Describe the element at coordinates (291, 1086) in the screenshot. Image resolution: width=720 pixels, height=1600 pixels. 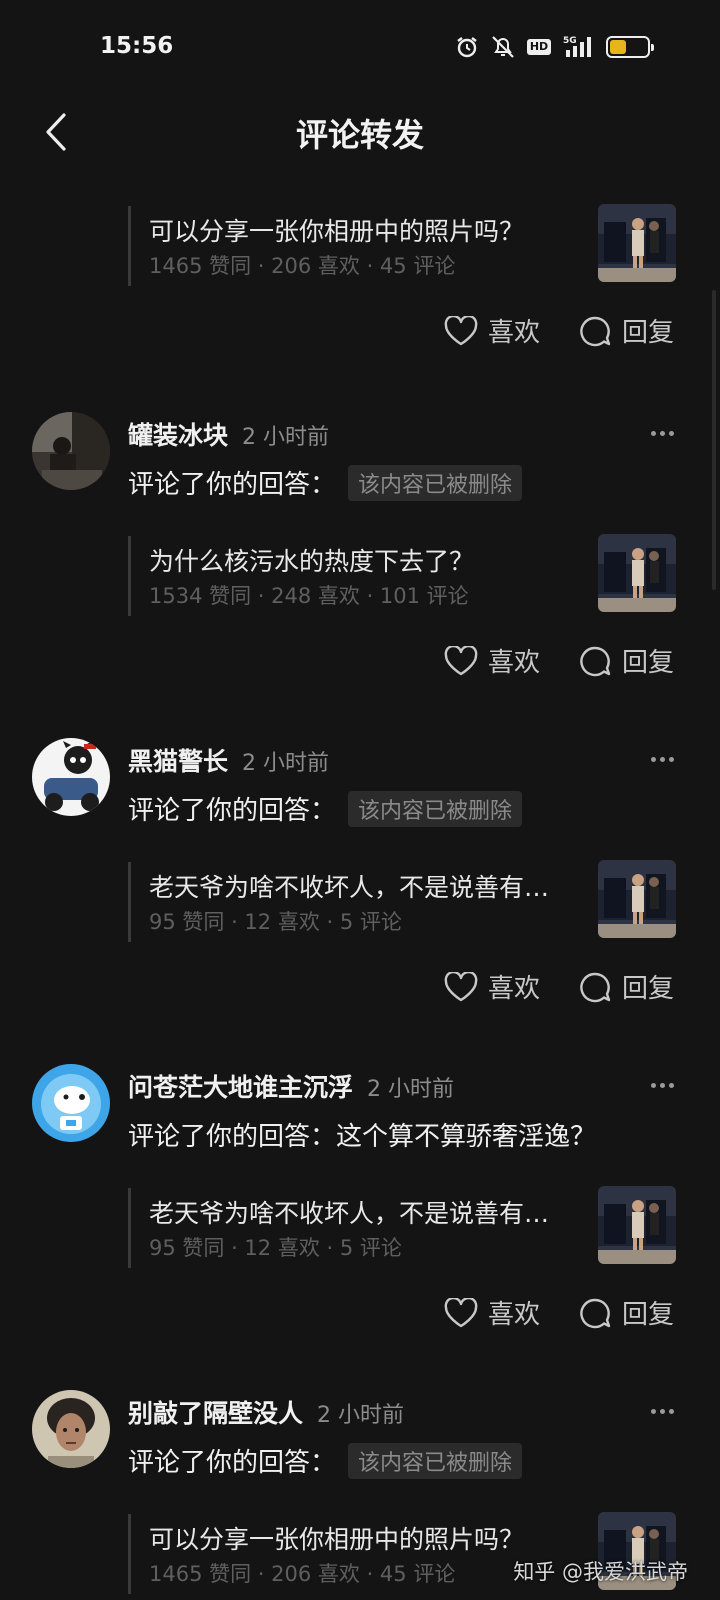
I see `user-name: 问苍茫大地谁主沉浮 2 小时前` at that location.